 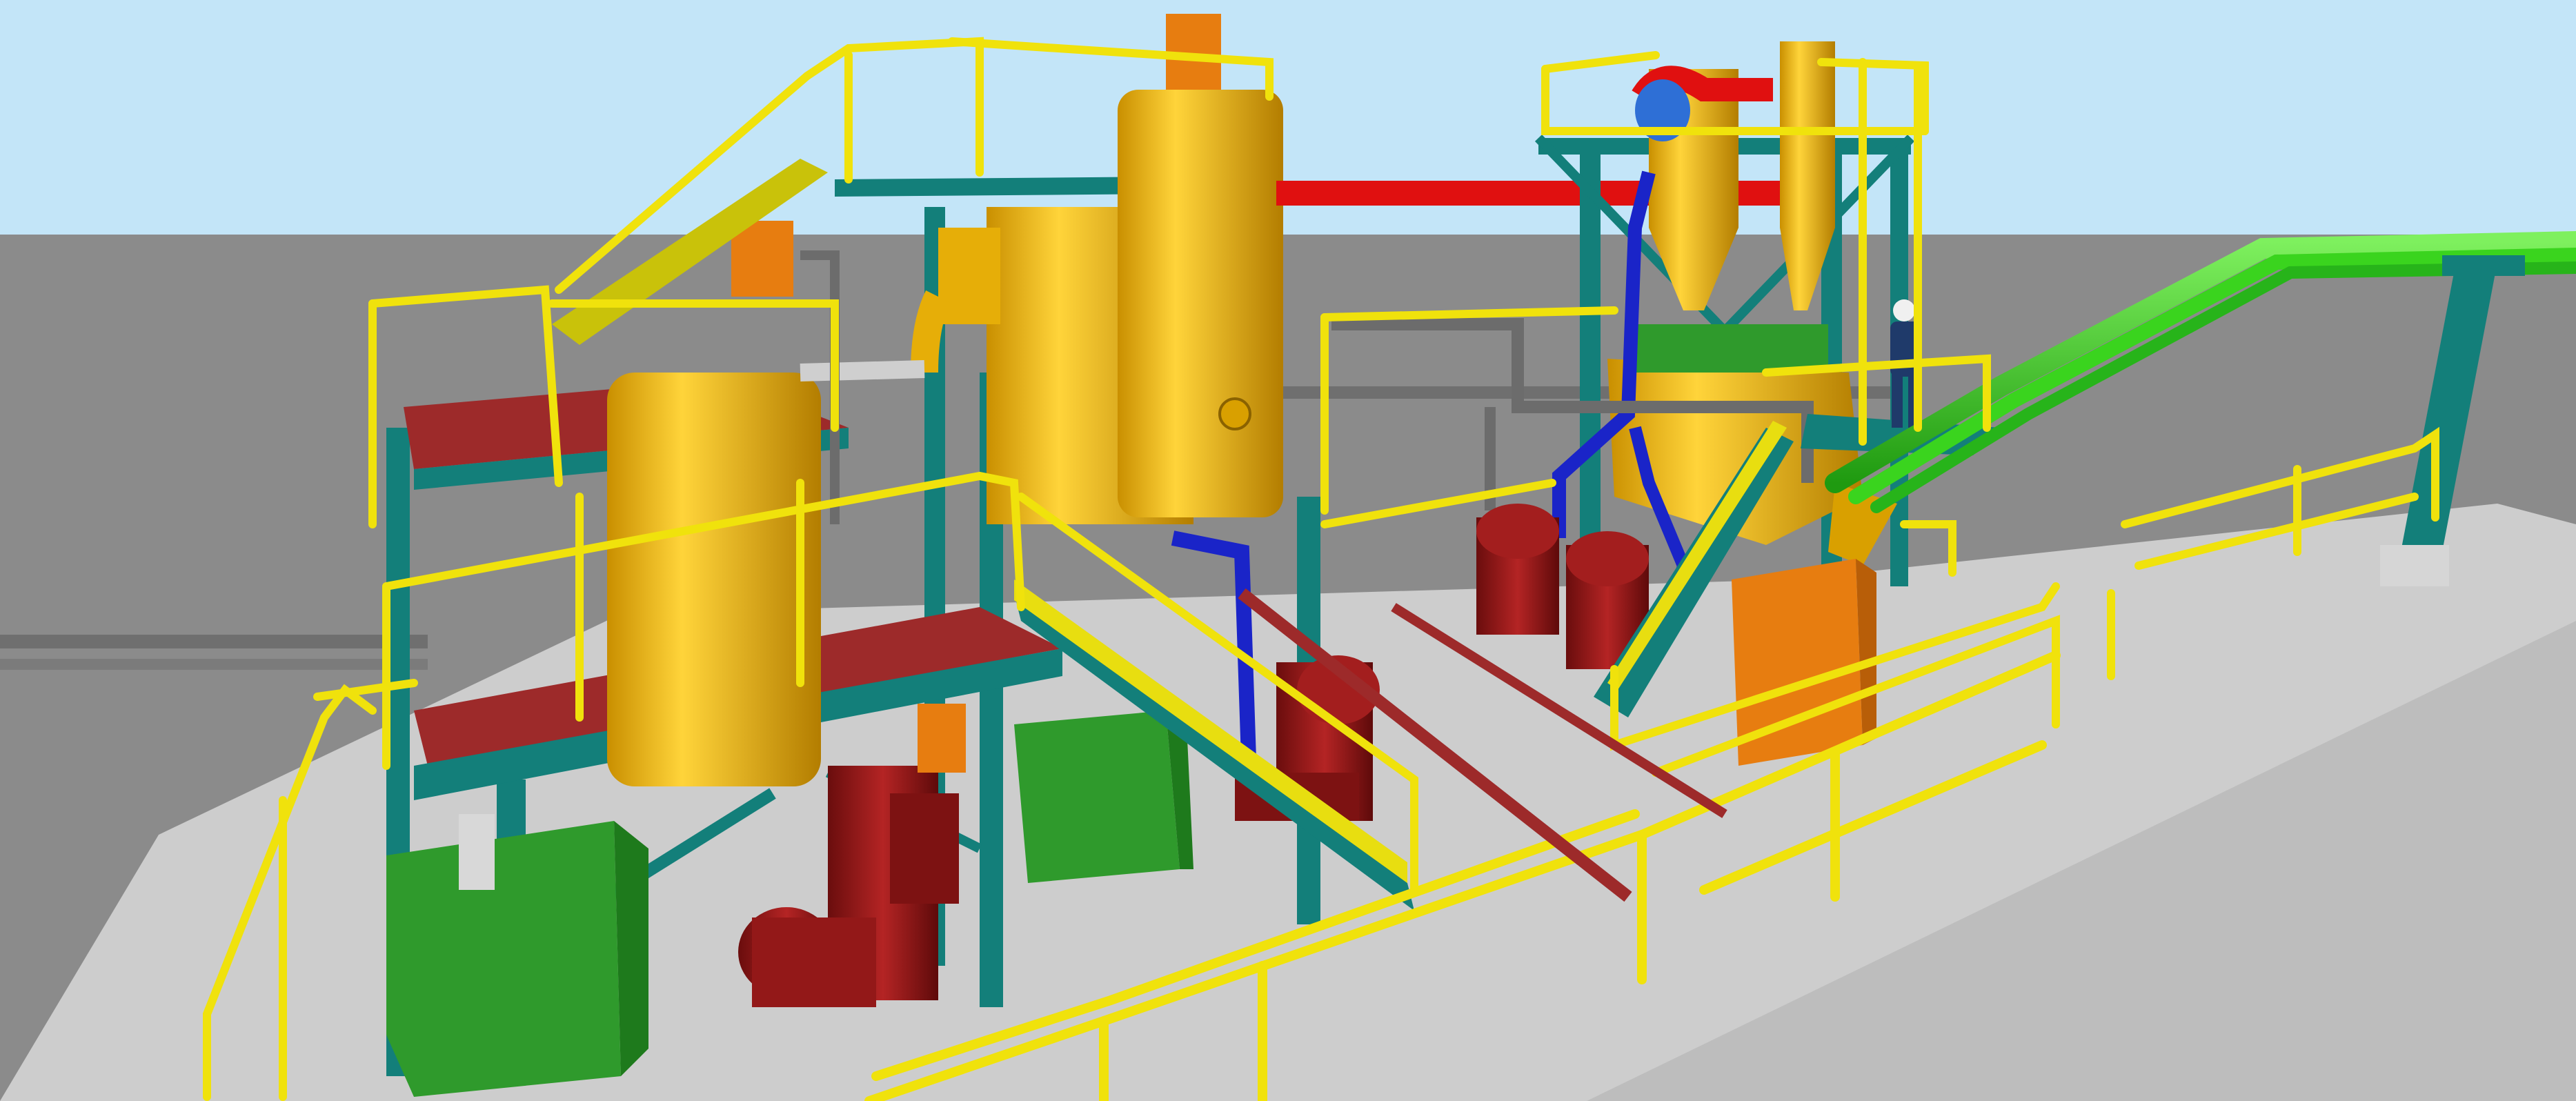 I want to click on grey-chute, so click(x=477, y=852).